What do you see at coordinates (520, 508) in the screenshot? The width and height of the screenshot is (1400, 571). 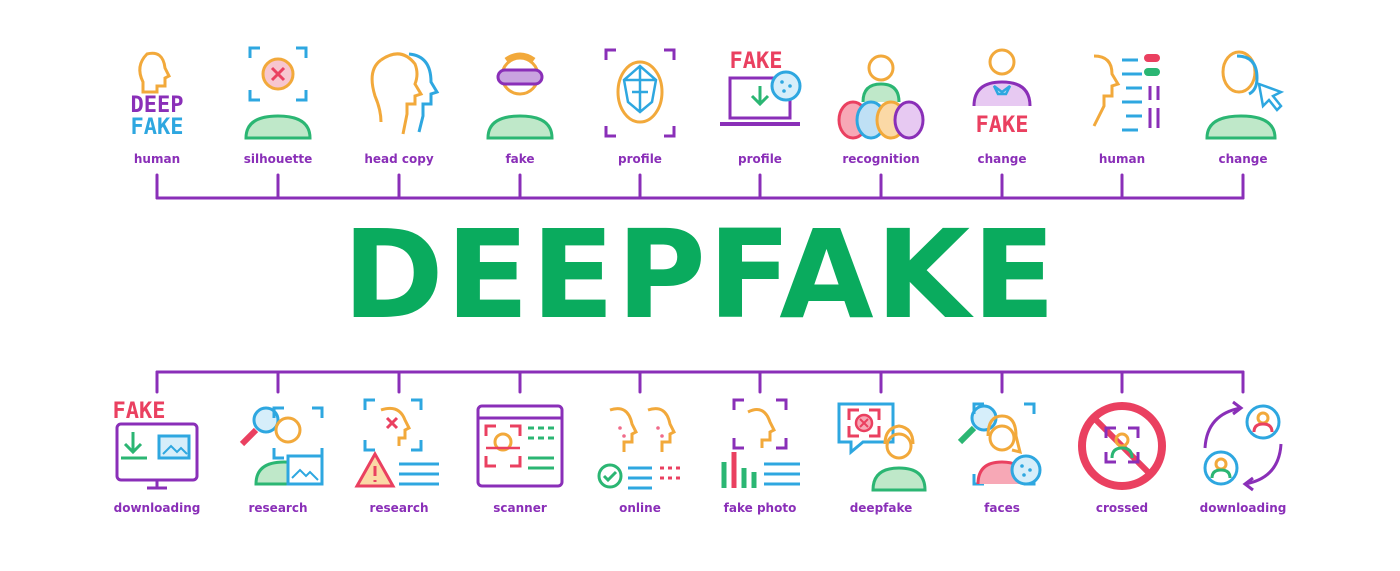 I see `bottom_items-label-3: scanner` at bounding box center [520, 508].